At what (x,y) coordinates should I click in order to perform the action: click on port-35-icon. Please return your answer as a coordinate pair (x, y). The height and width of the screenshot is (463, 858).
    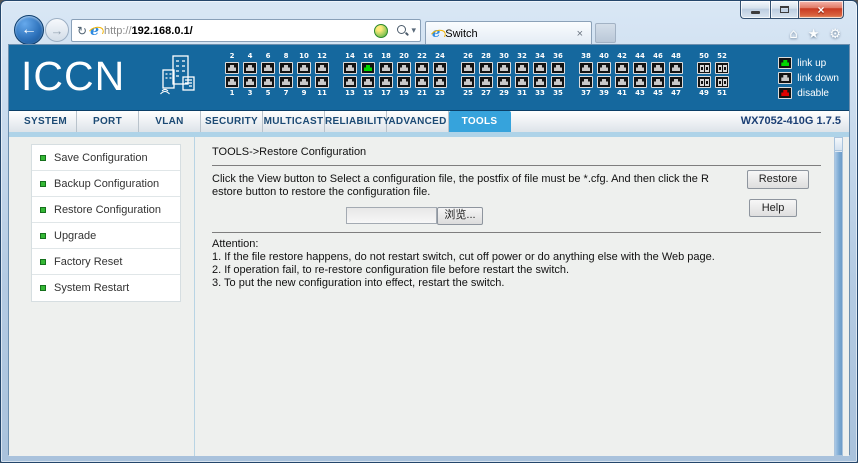
    Looking at the image, I should click on (558, 82).